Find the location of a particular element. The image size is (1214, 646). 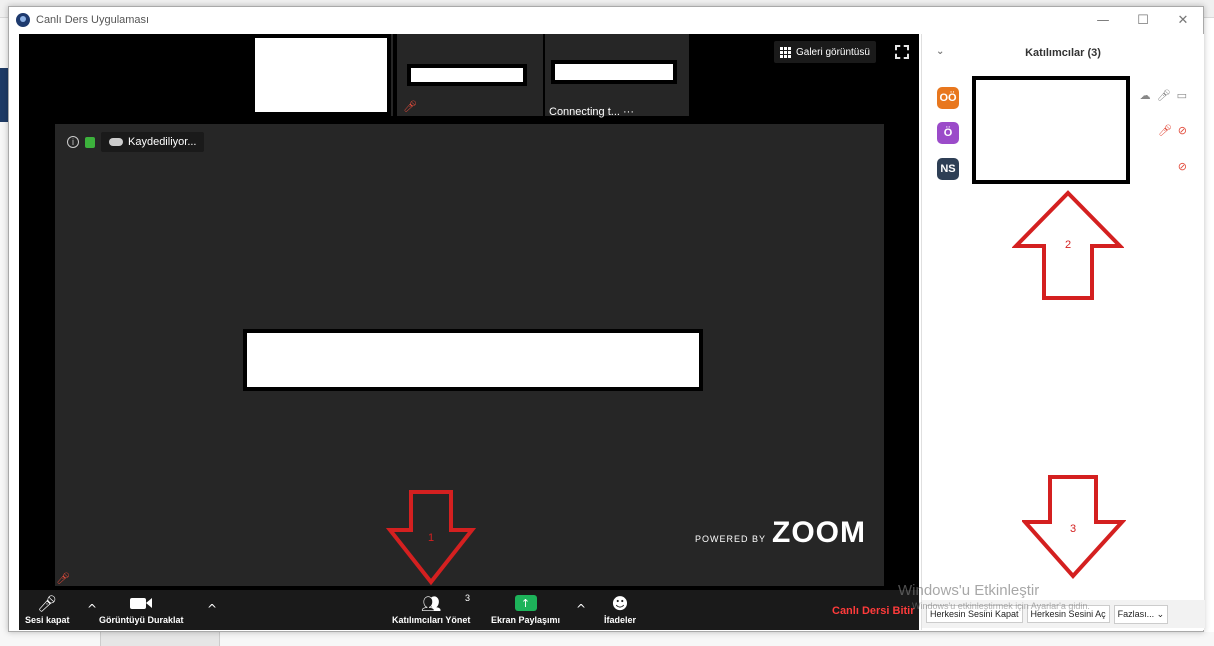

video-options-caret-icon: ^ is located at coordinates (212, 609).